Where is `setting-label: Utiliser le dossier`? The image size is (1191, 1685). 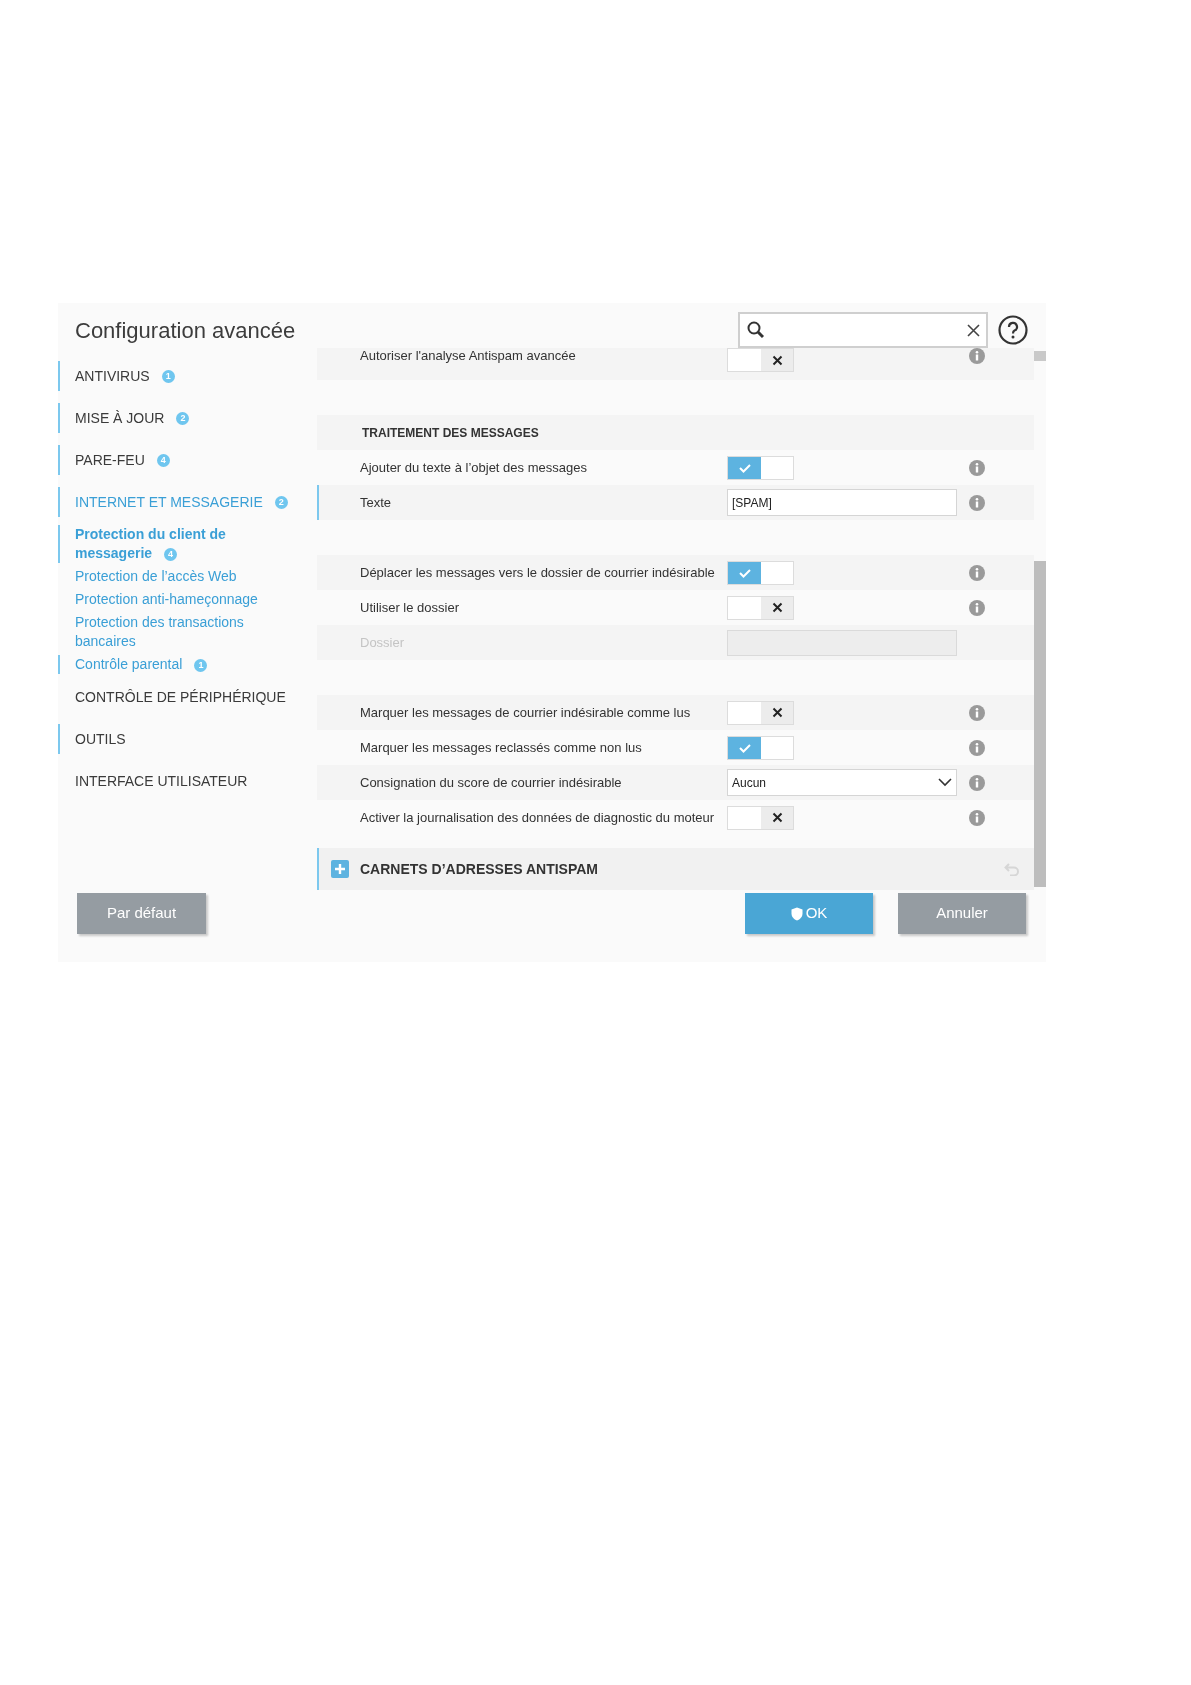
setting-label: Utiliser le dossier is located at coordinates (409, 607).